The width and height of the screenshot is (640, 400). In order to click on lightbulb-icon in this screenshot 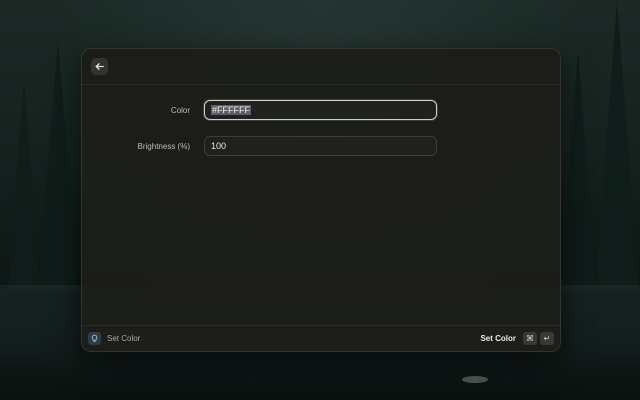, I will do `click(94, 338)`.